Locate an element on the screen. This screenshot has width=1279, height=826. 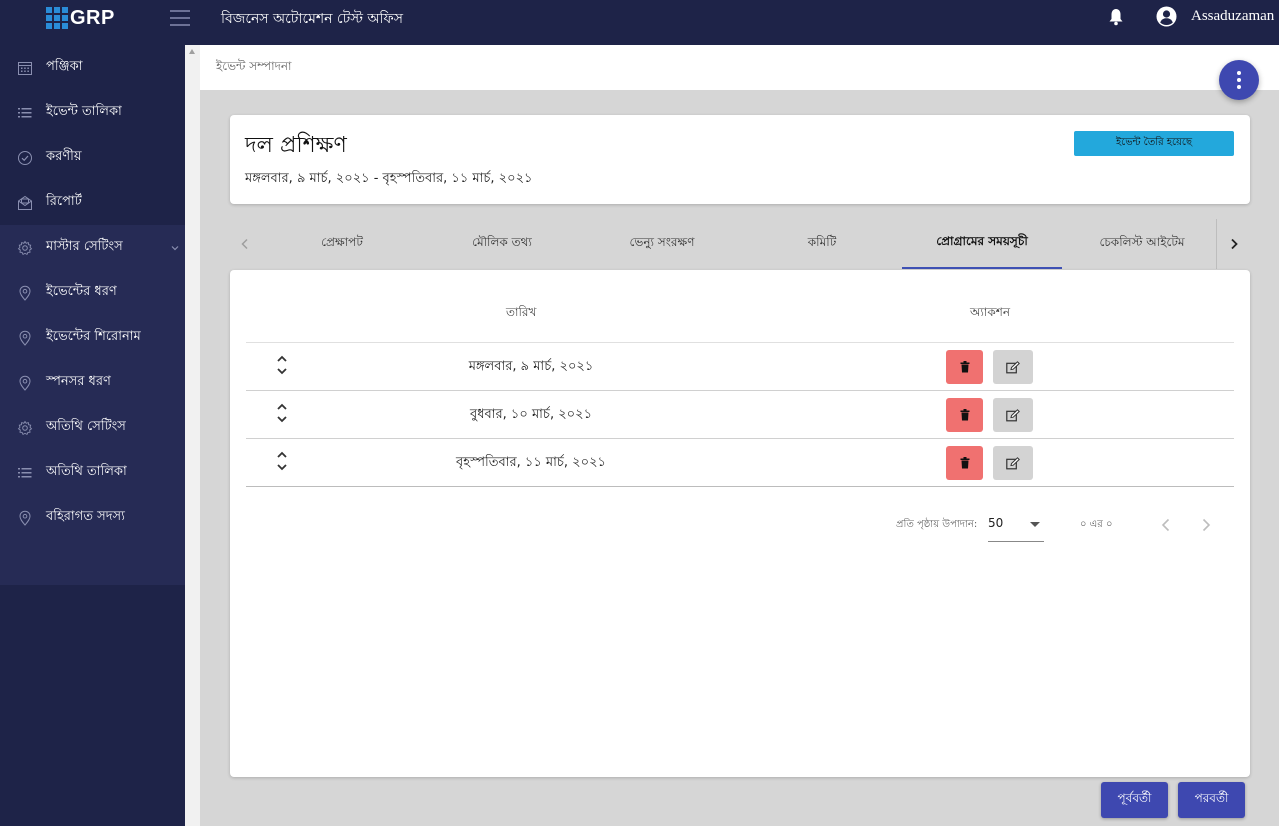
sidebar-item-label: ইভেন্টের ধরণ is located at coordinates (81, 291).